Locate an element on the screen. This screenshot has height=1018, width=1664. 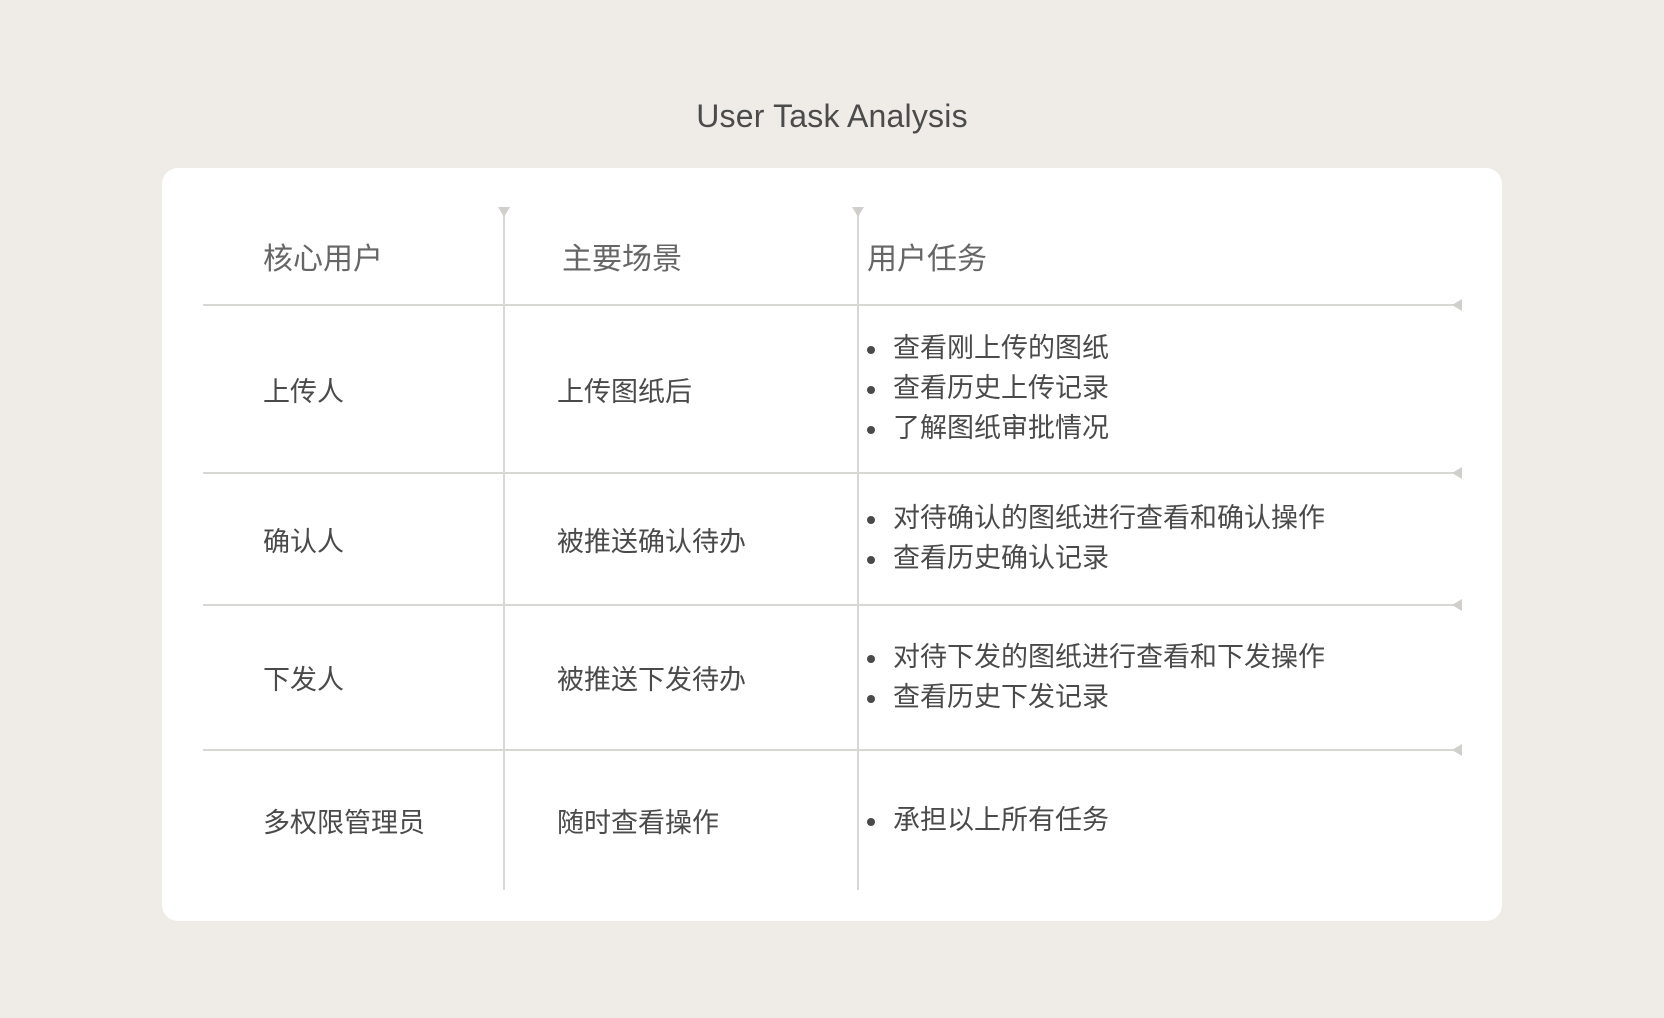
row-4-user: 多权限管理员 is located at coordinates (344, 823).